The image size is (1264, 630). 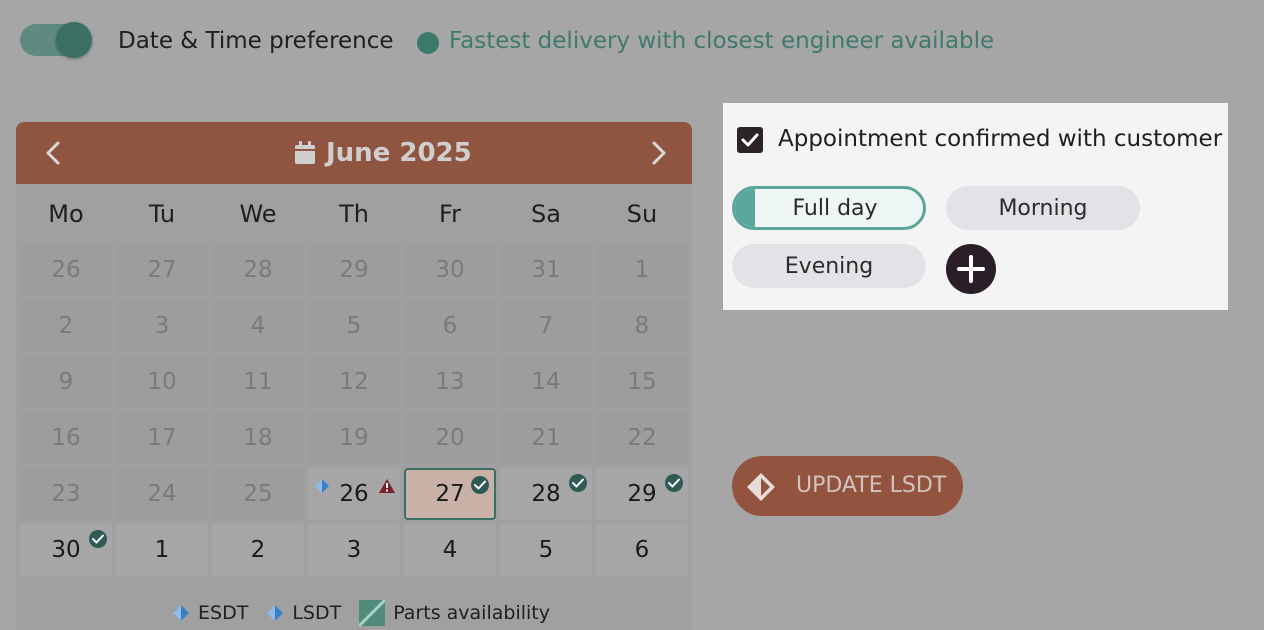 I want to click on slot-evening-button: Evening, so click(x=829, y=266).